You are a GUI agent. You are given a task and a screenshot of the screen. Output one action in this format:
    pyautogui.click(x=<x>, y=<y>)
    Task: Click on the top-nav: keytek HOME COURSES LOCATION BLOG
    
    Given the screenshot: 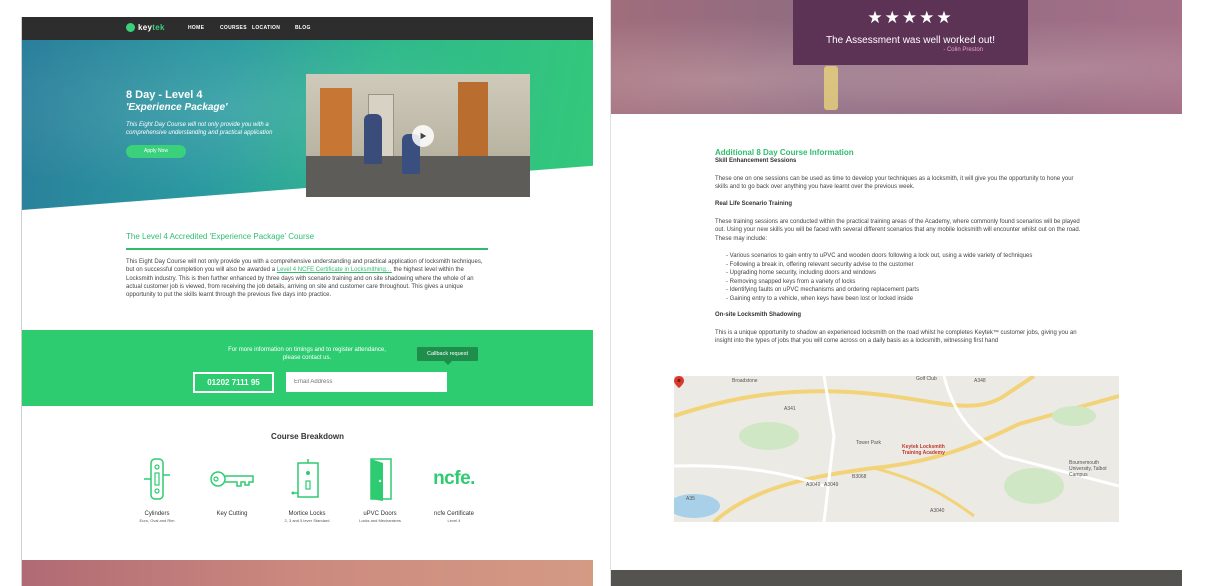 What is the action you would take?
    pyautogui.click(x=307, y=28)
    